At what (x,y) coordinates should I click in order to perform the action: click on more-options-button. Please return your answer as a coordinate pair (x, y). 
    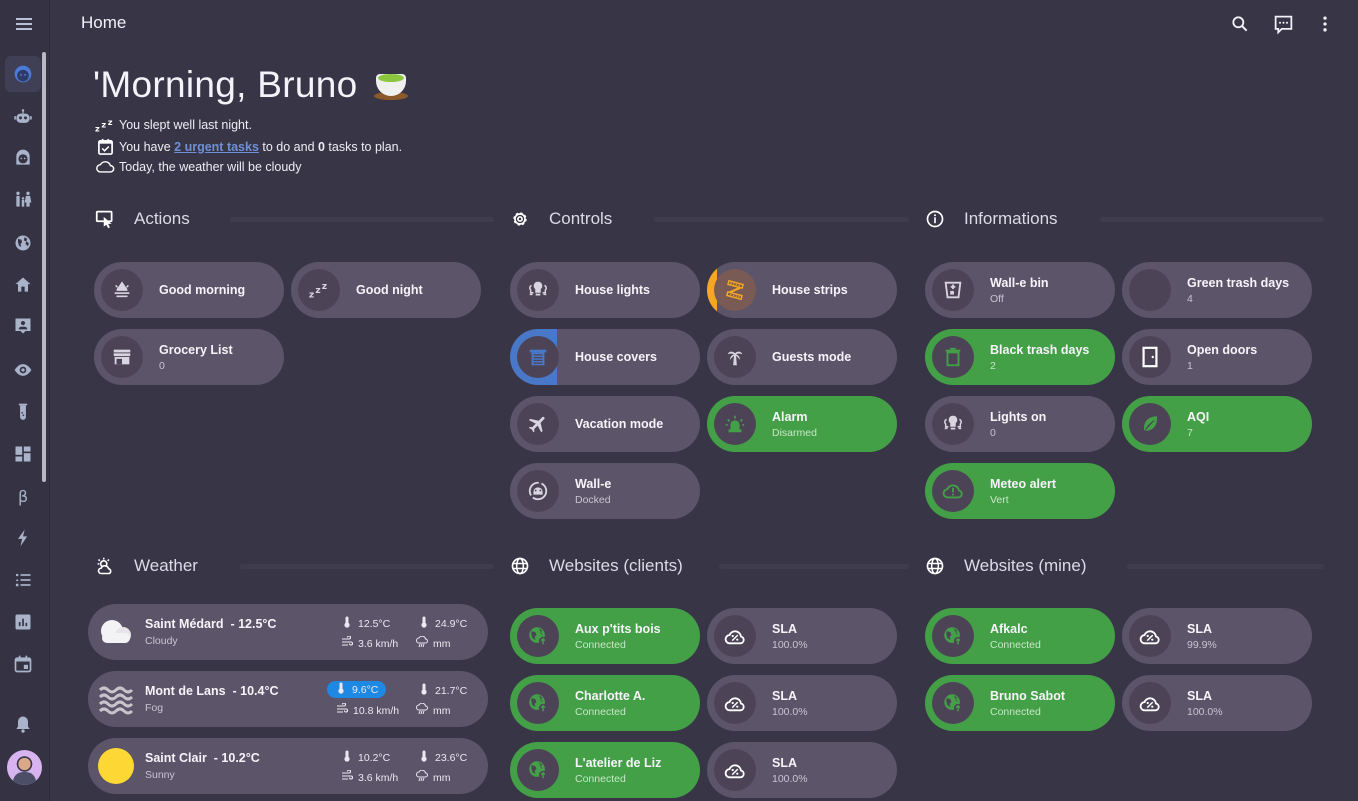
    Looking at the image, I should click on (1325, 24).